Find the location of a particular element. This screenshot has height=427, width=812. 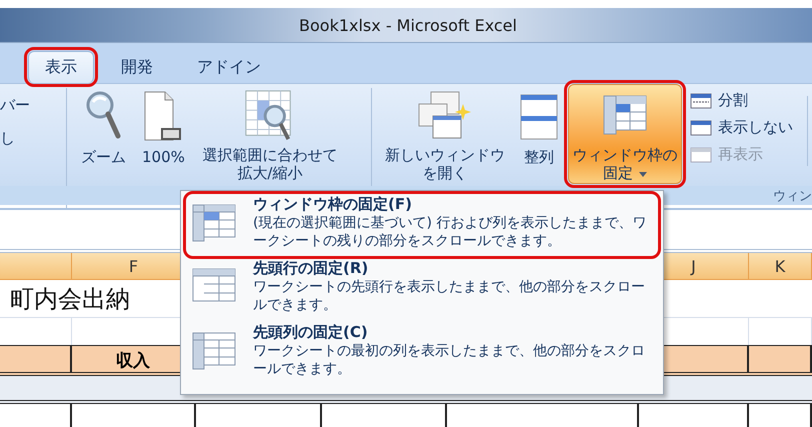

ribbon-button: 100% is located at coordinates (163, 134).